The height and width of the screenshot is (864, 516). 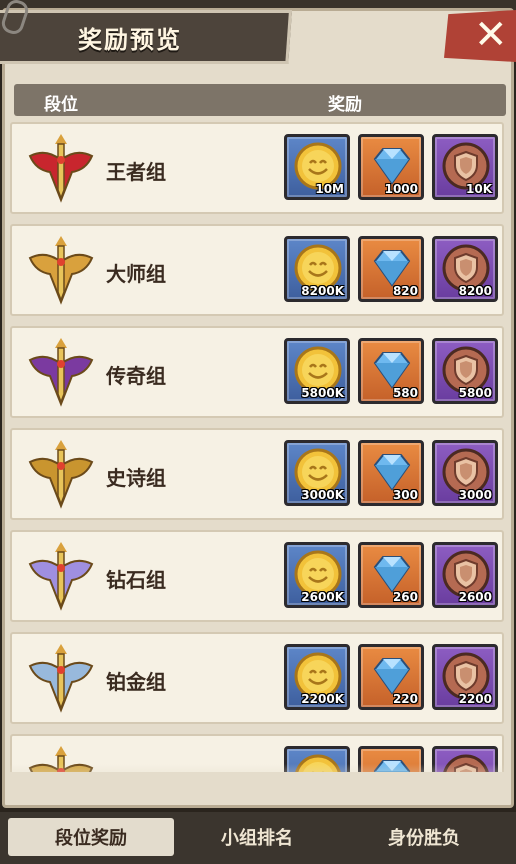 What do you see at coordinates (345, 105) in the screenshot?
I see `header-reward: 奖励` at bounding box center [345, 105].